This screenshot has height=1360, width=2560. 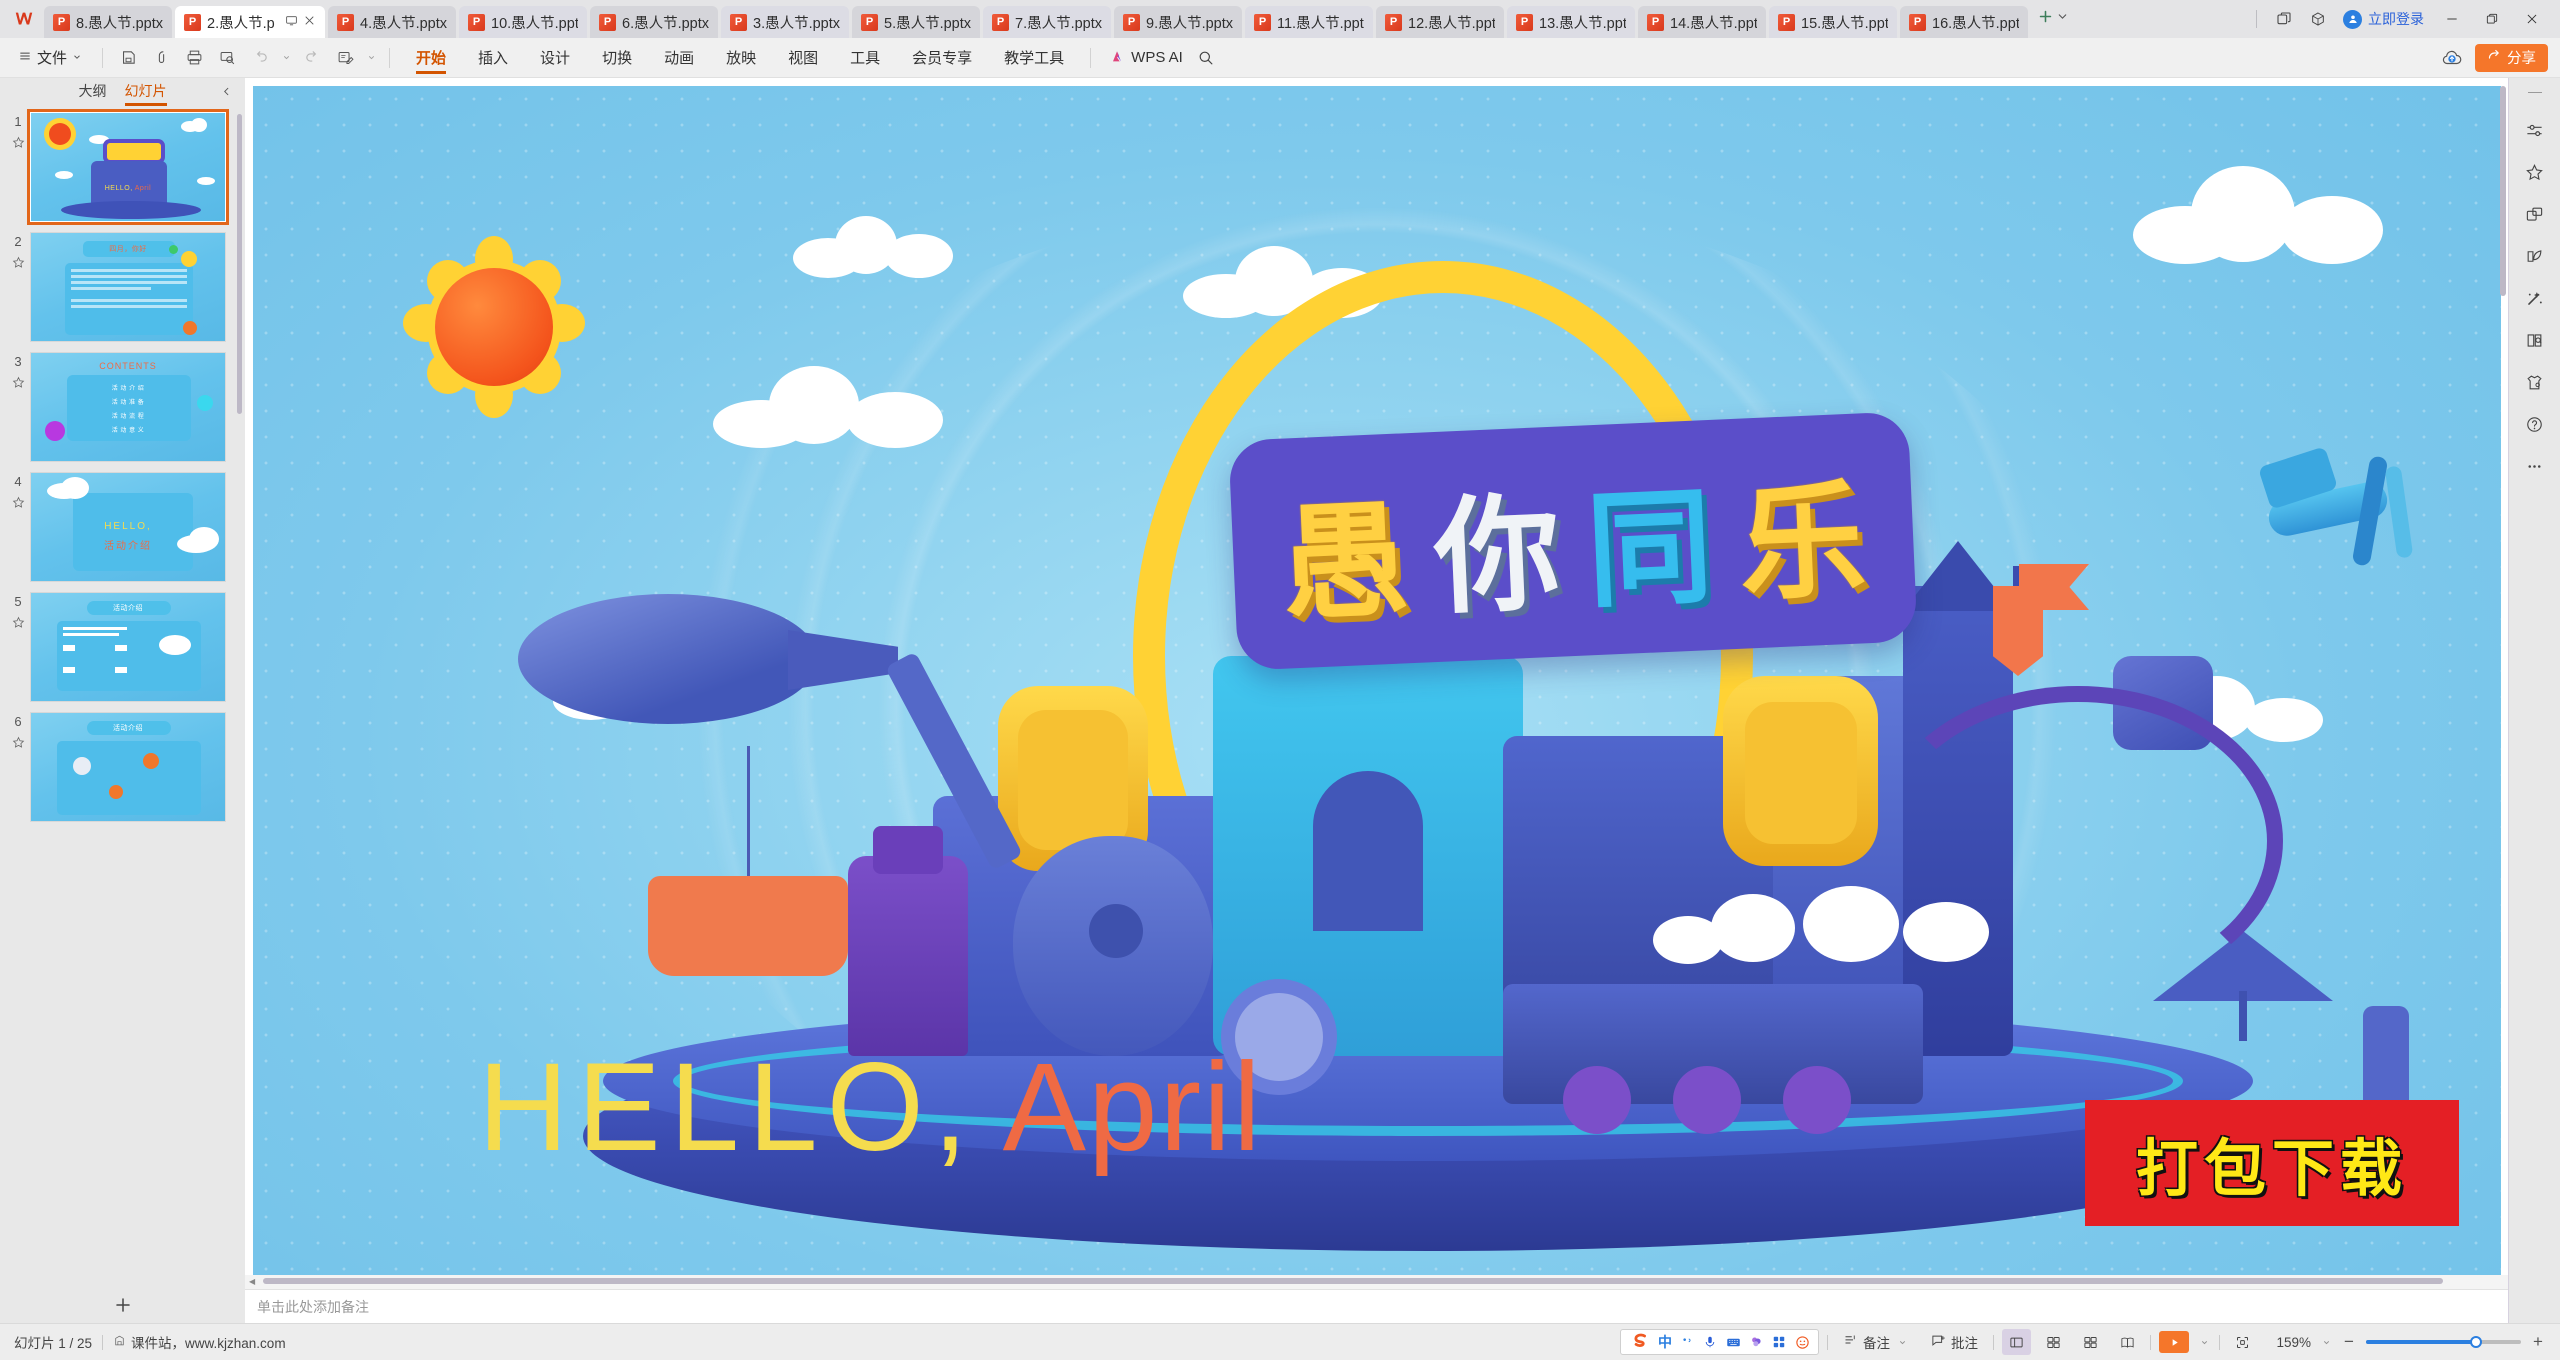 I want to click on ribbon-tab: 切换, so click(x=617, y=58).